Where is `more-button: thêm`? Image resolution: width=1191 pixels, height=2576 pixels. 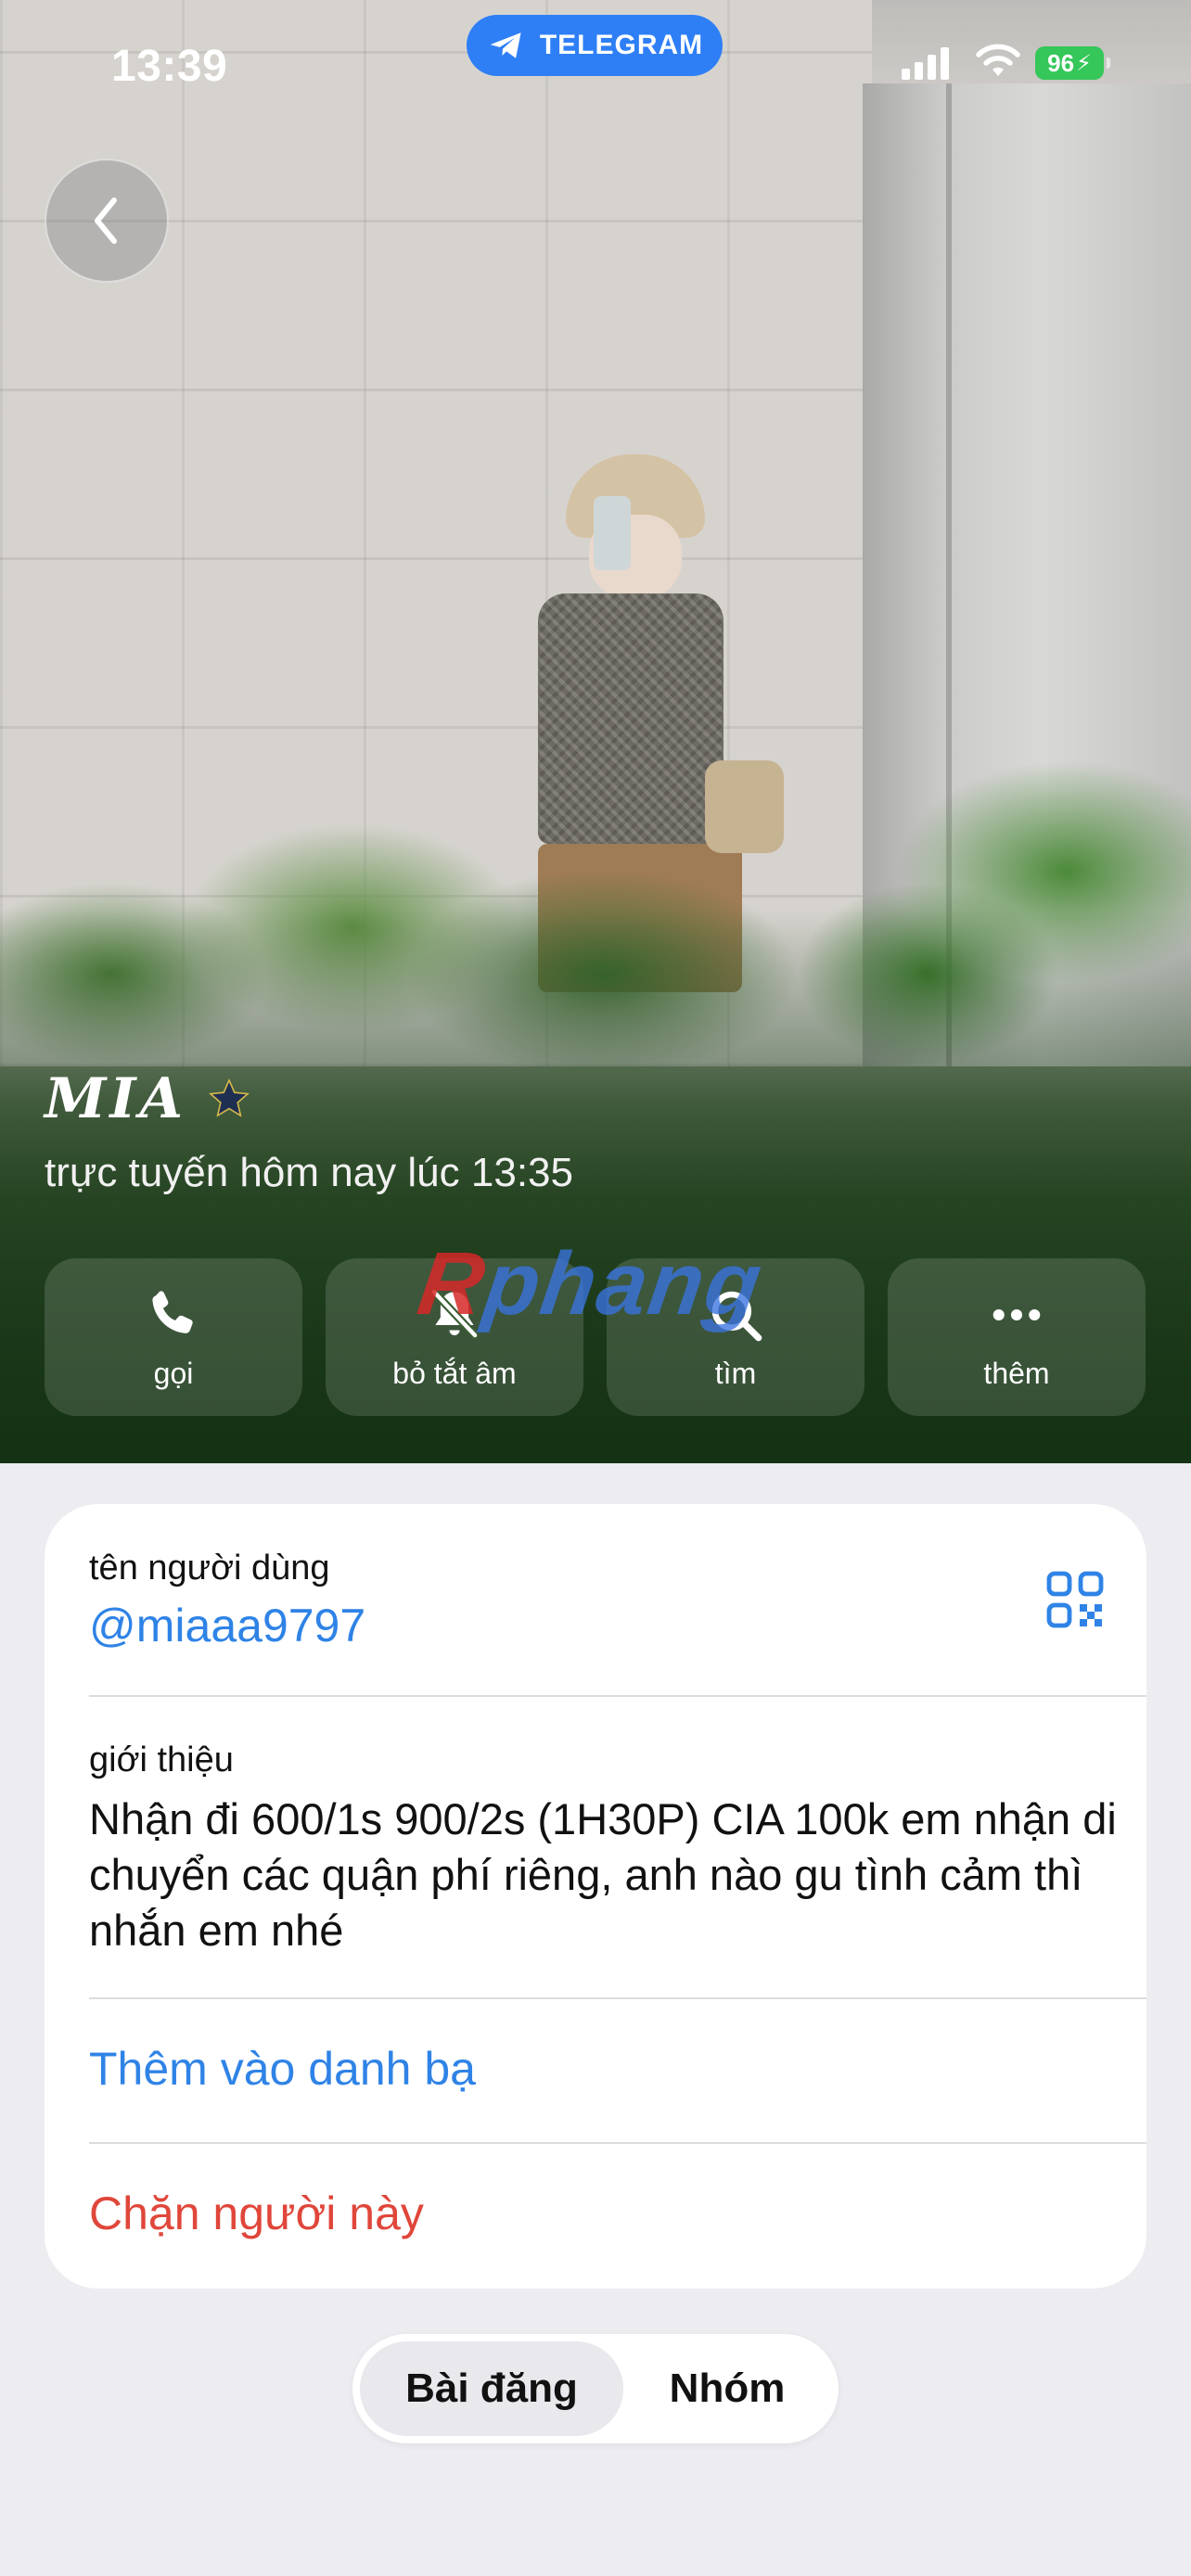
more-button: thêm is located at coordinates (1017, 1337).